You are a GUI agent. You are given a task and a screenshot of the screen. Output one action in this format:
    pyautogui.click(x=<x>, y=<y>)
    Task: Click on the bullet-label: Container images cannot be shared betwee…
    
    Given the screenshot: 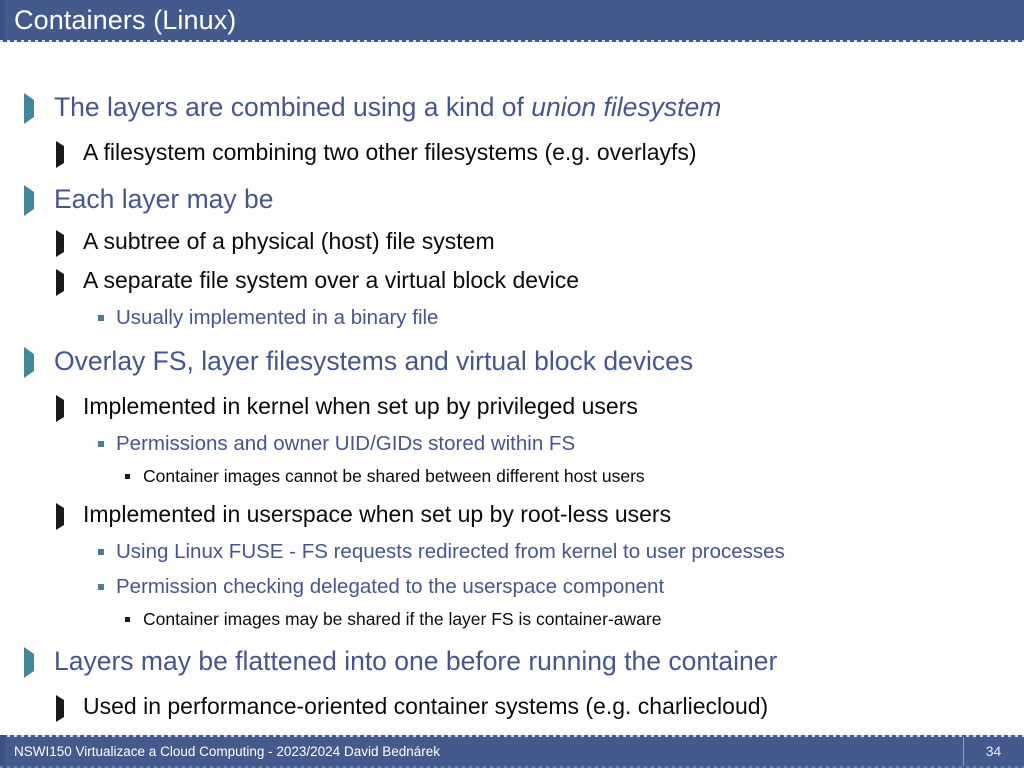 What is the action you would take?
    pyautogui.click(x=394, y=476)
    